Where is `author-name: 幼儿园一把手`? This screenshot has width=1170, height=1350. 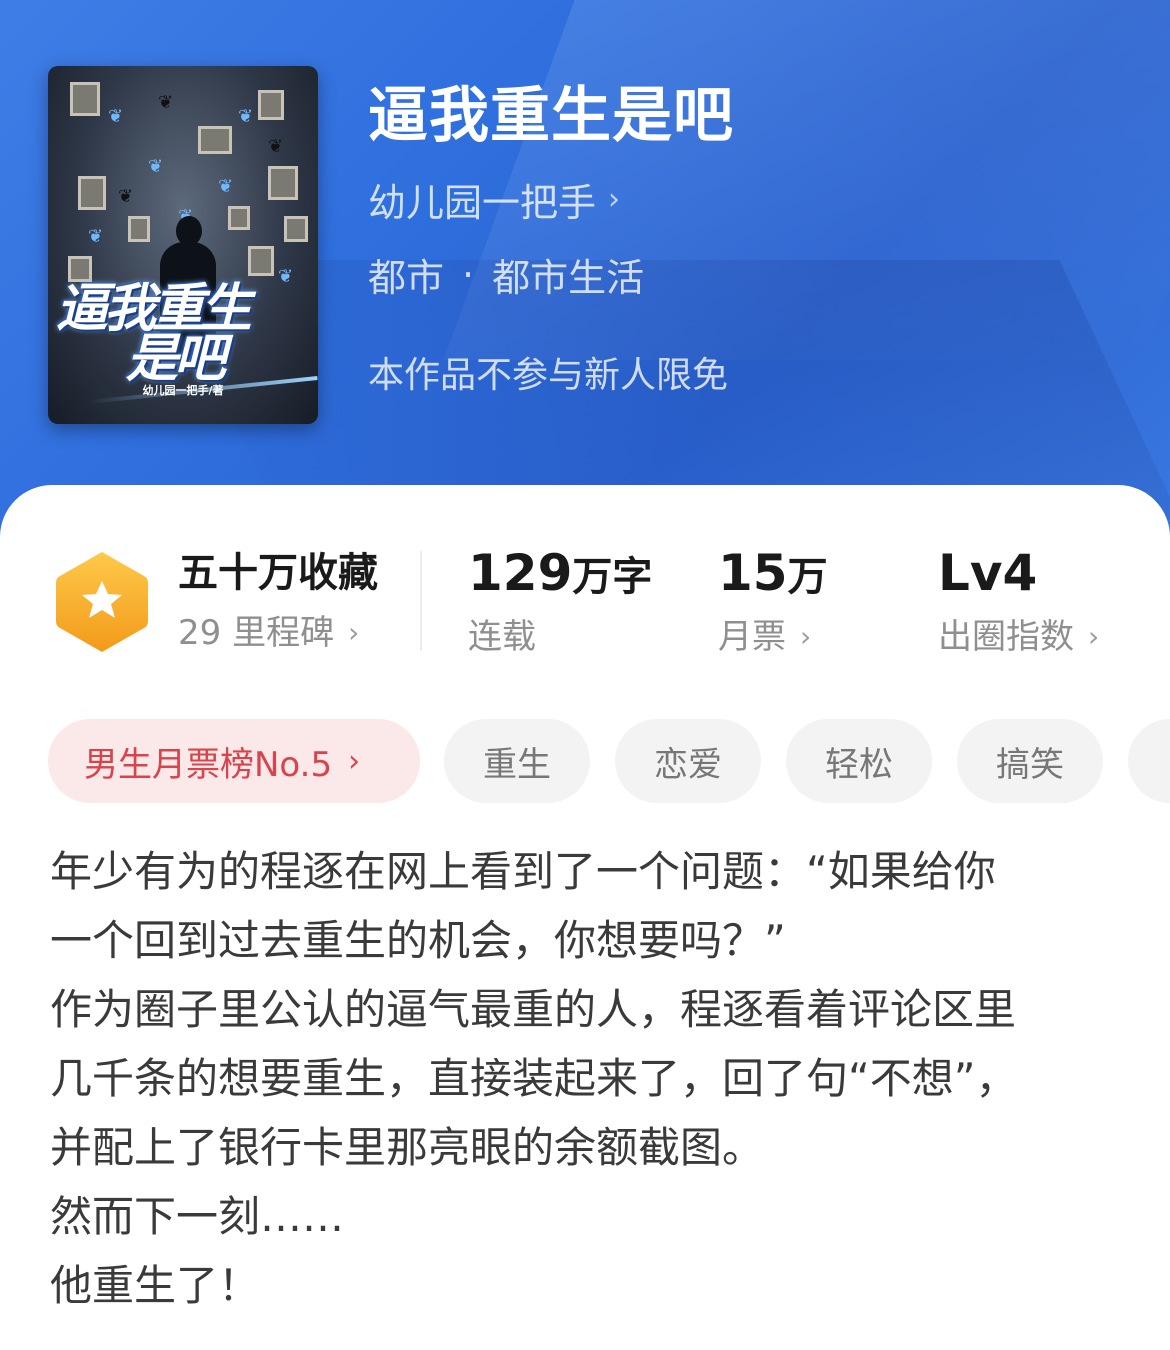 author-name: 幼儿园一把手 is located at coordinates (482, 203).